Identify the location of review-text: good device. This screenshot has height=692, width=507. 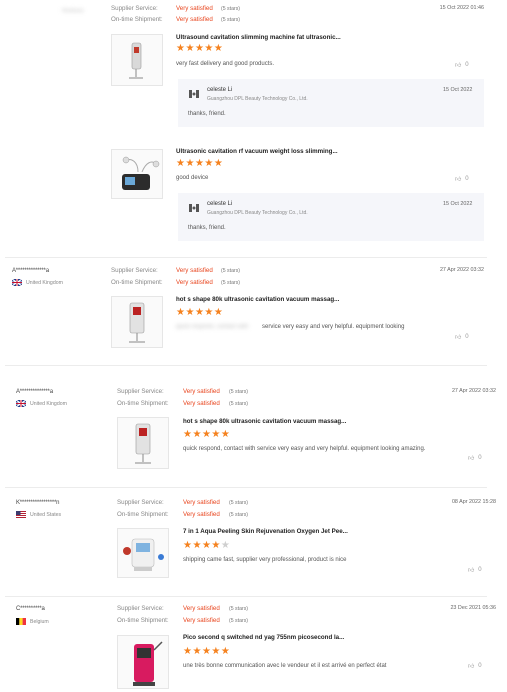
(192, 178).